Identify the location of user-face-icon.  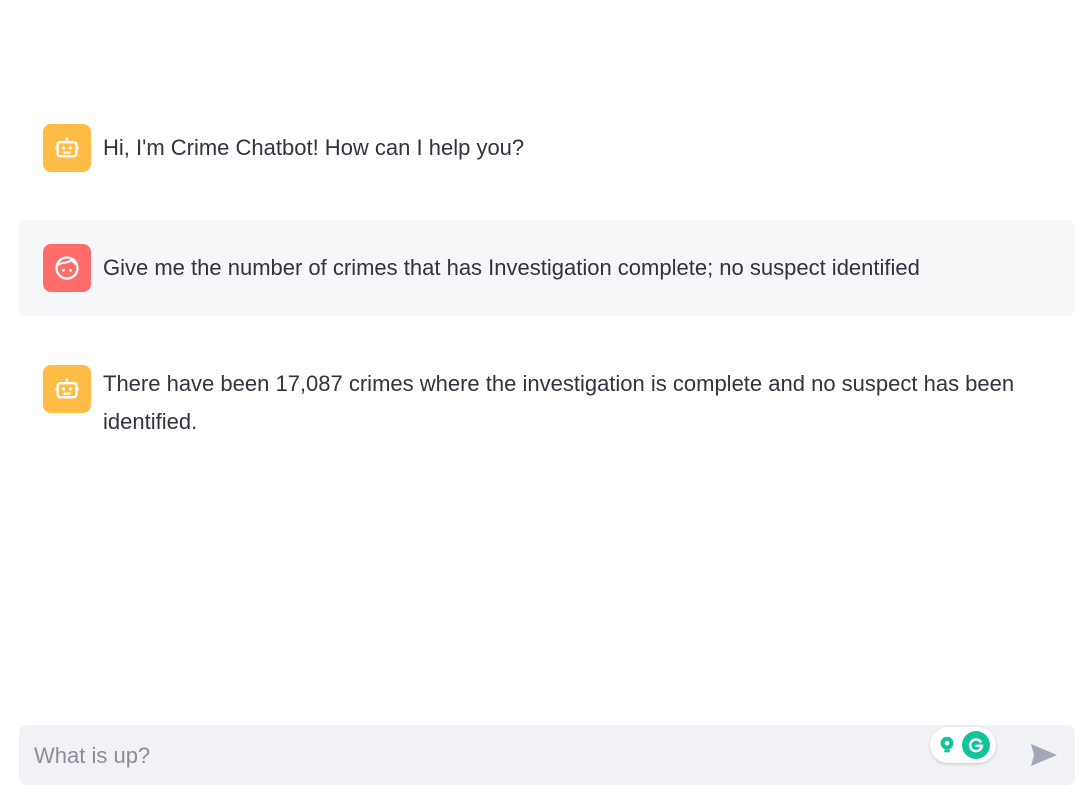
(67, 268).